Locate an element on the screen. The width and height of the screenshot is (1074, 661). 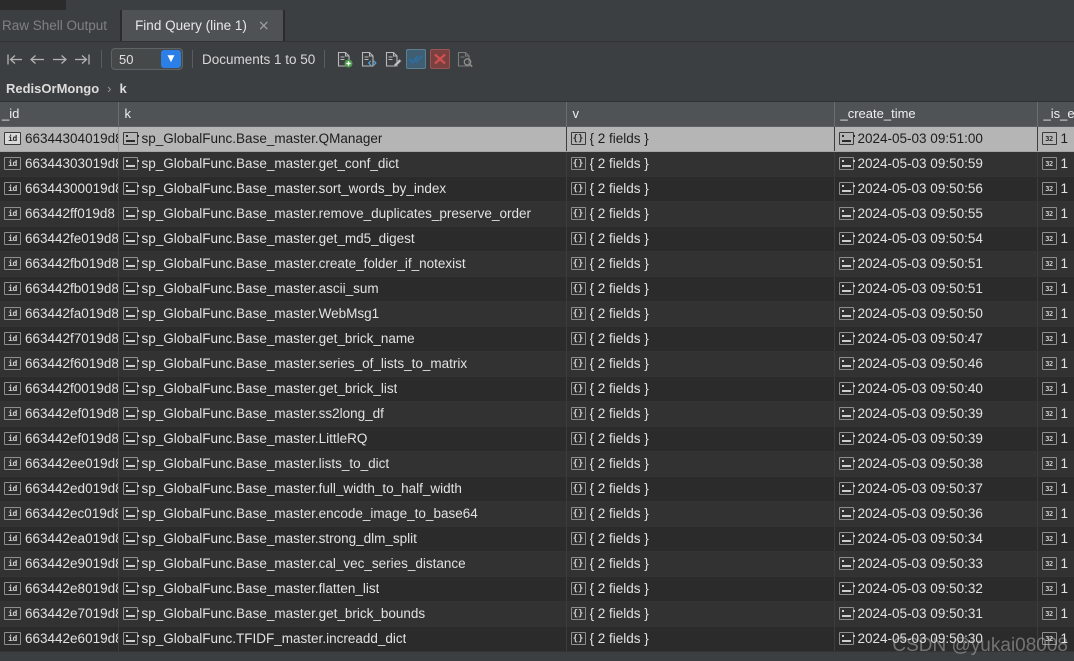
cell-create-time: 2024-05-03 09:50:50 is located at coordinates (936, 314).